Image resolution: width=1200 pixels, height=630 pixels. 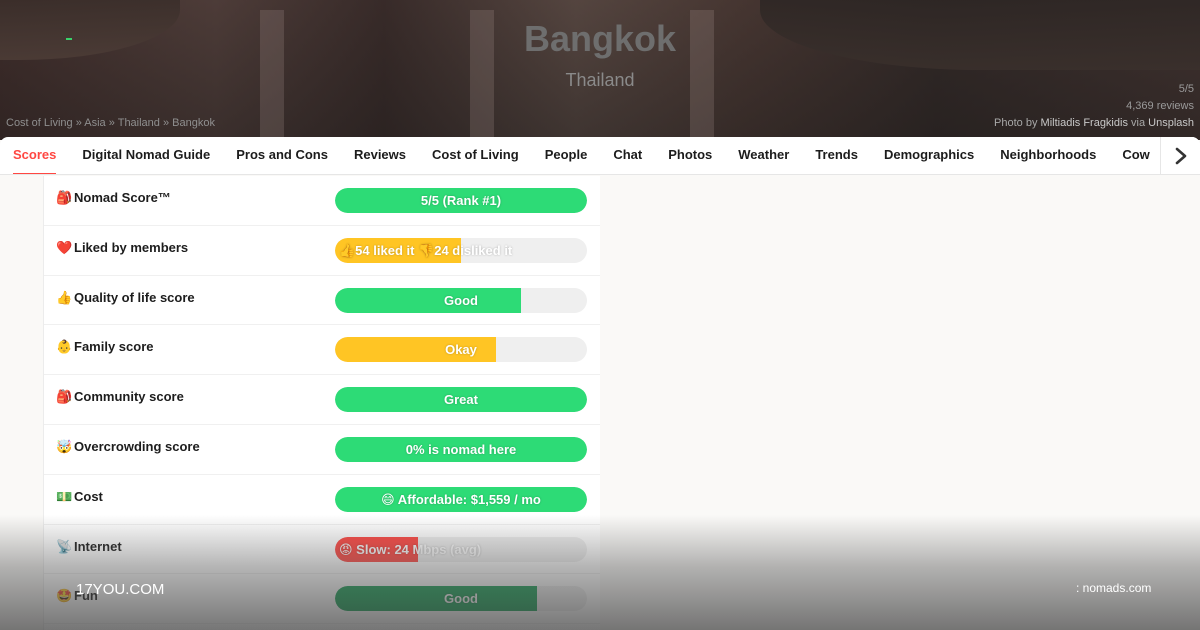 I want to click on tab-neighborhoods: Neighborhoods, so click(x=1048, y=155).